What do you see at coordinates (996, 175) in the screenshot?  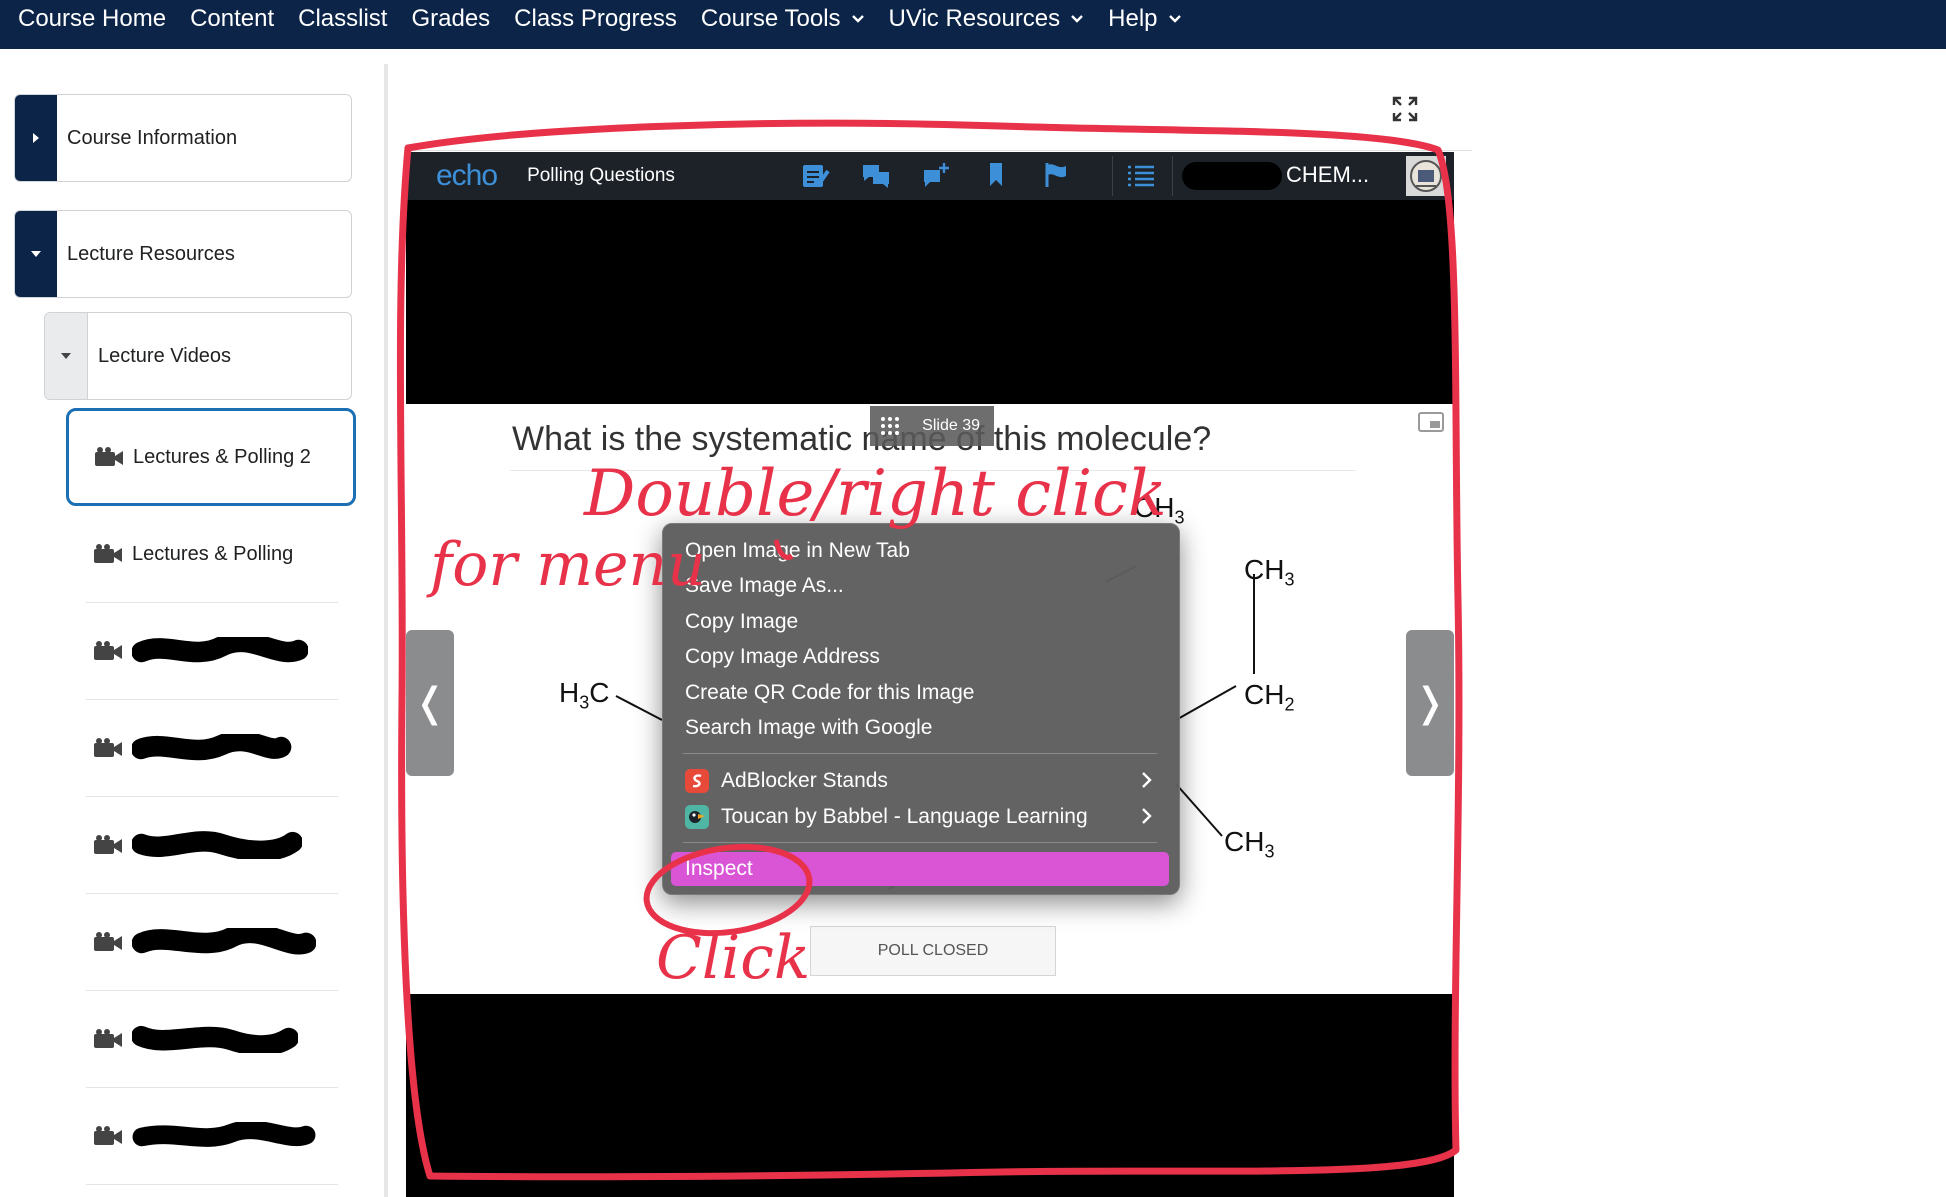 I see `bookmark-icon` at bounding box center [996, 175].